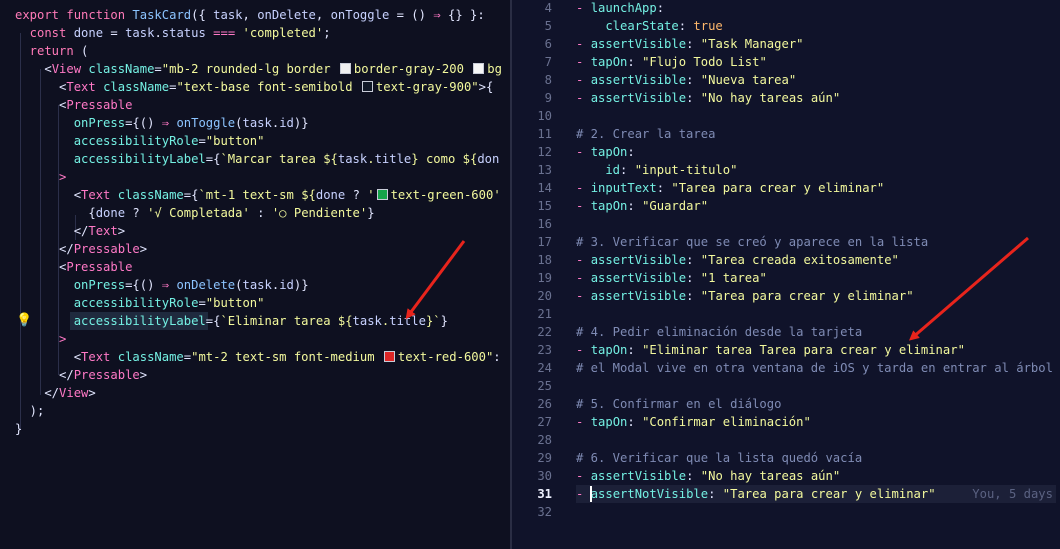  Describe the element at coordinates (717, 288) in the screenshot. I see `annotation-arrows` at that location.